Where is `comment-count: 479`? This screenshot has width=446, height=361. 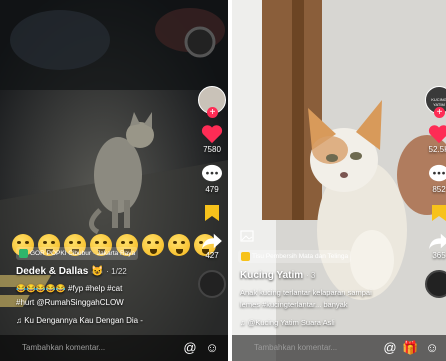
comment-count: 479 is located at coordinates (212, 189).